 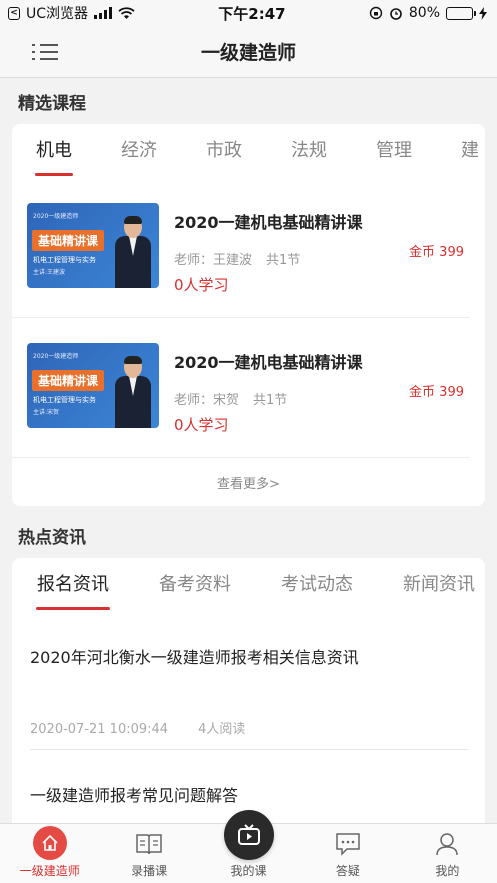 What do you see at coordinates (461, 13) in the screenshot?
I see `battery-icon` at bounding box center [461, 13].